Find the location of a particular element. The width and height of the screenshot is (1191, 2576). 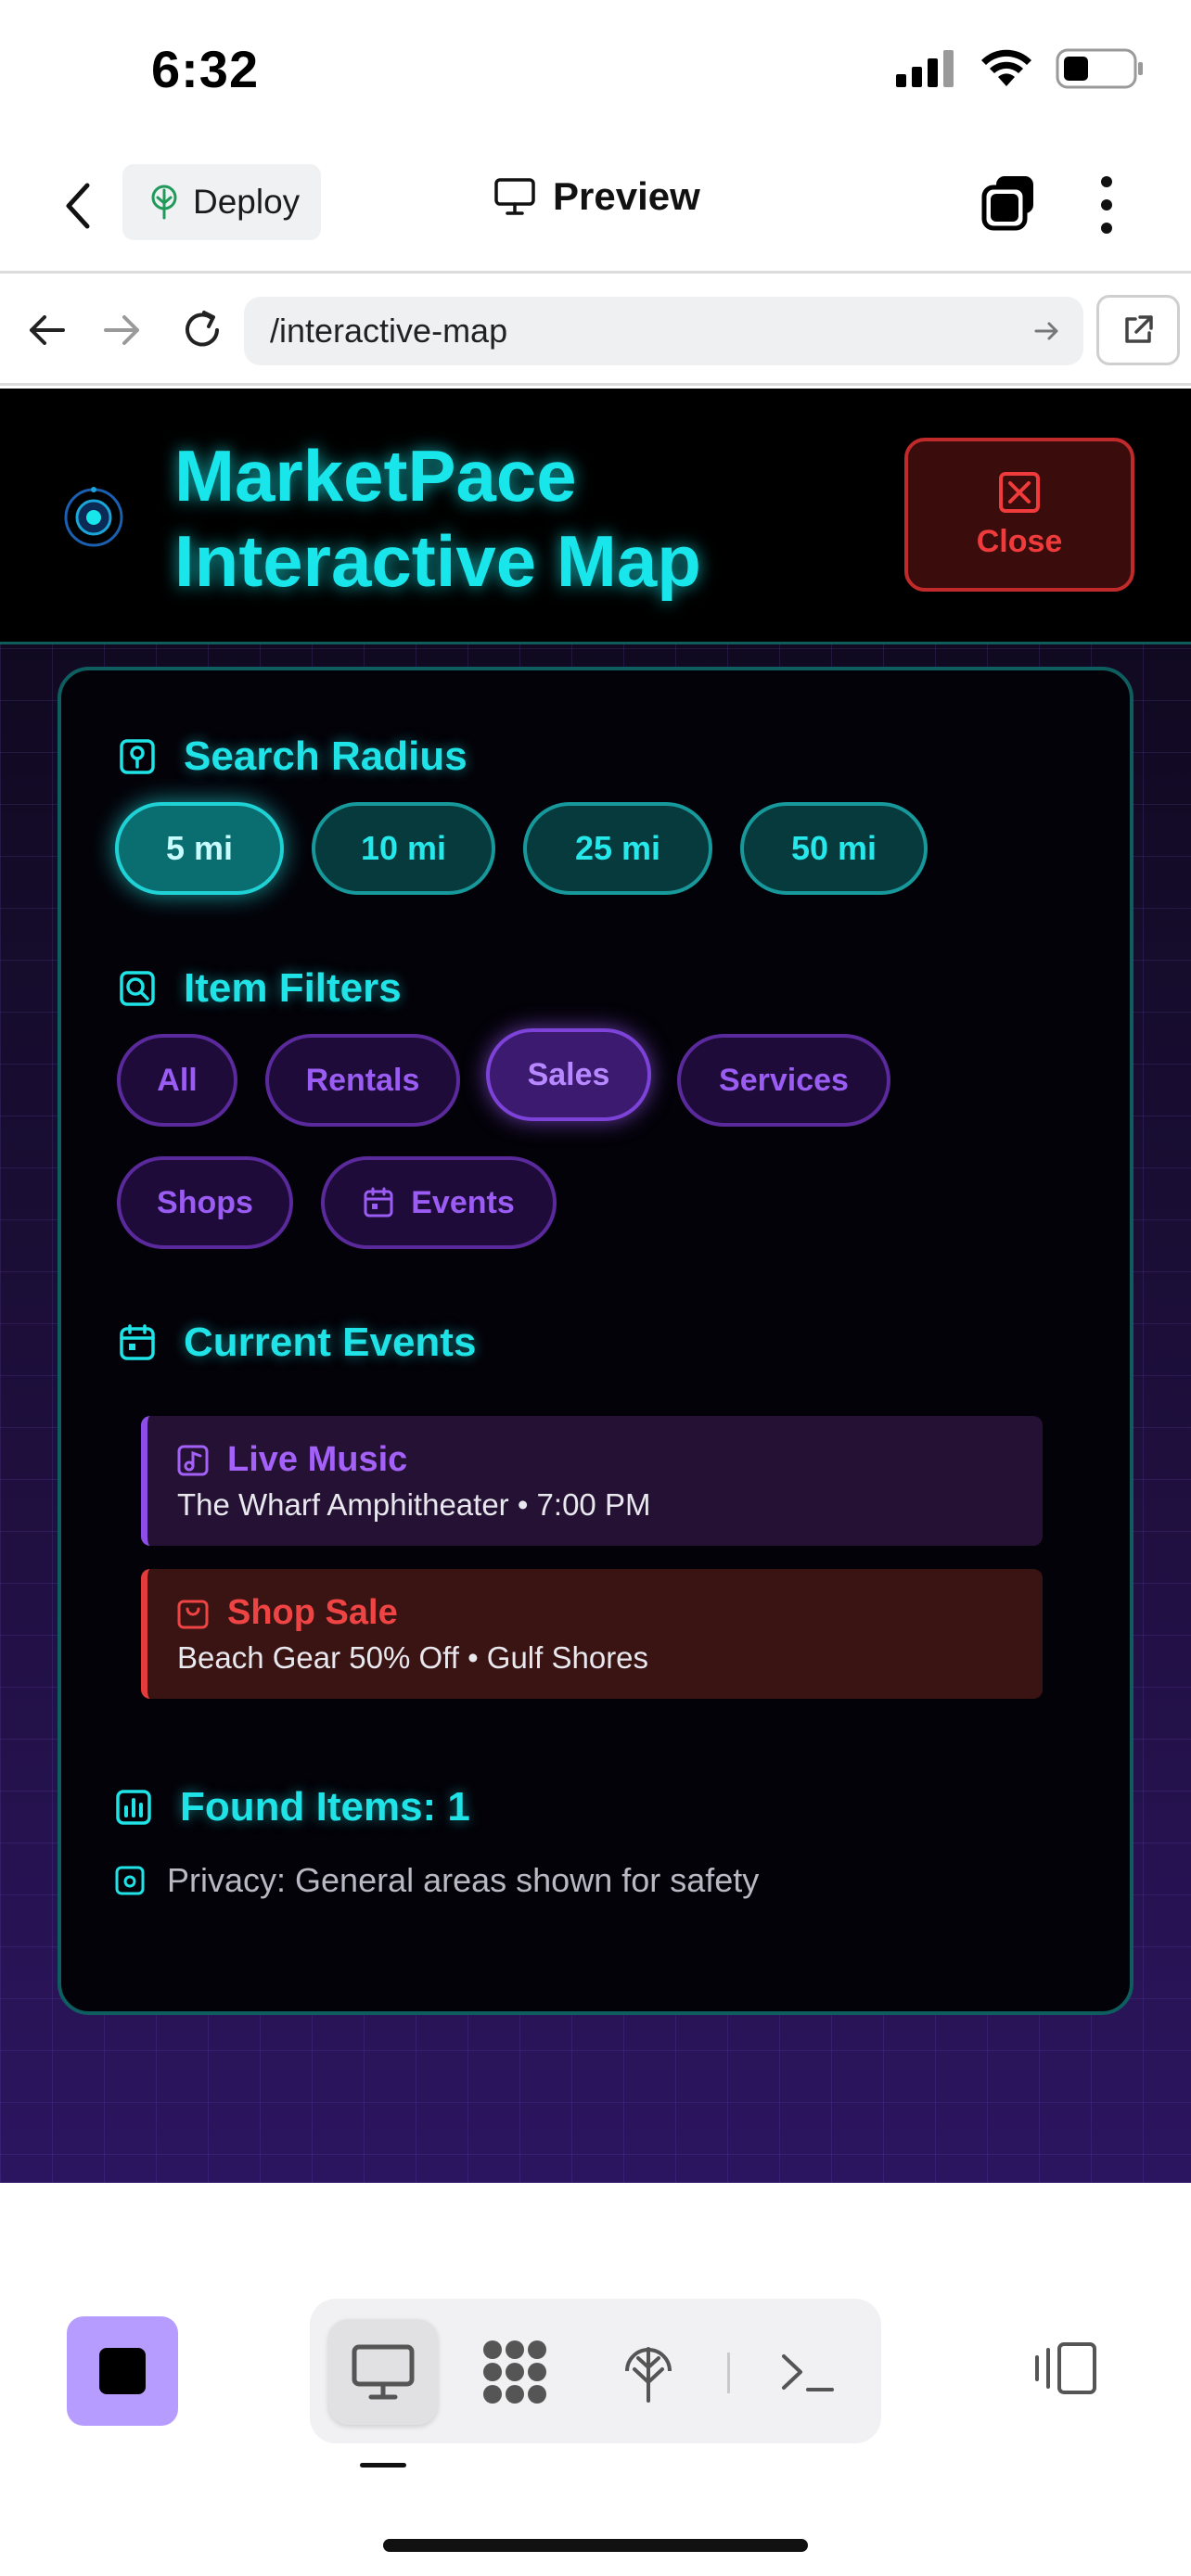

filter-all: All is located at coordinates (177, 1080).